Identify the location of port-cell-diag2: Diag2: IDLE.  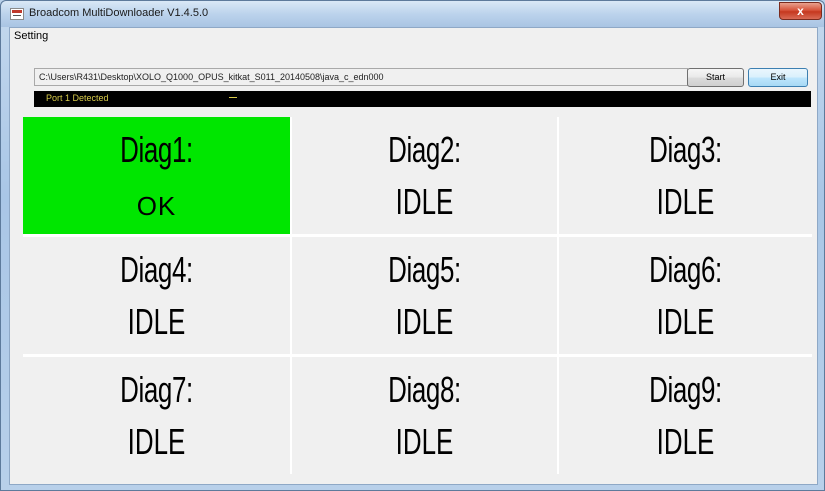
(424, 175).